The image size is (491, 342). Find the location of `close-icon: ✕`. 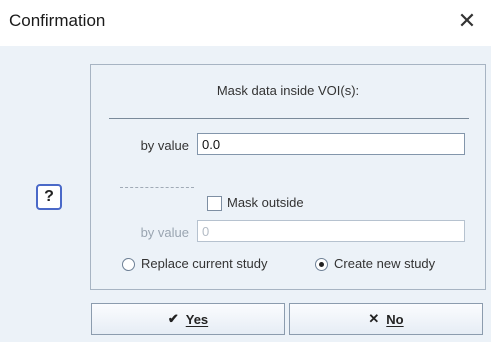

close-icon: ✕ is located at coordinates (467, 21).